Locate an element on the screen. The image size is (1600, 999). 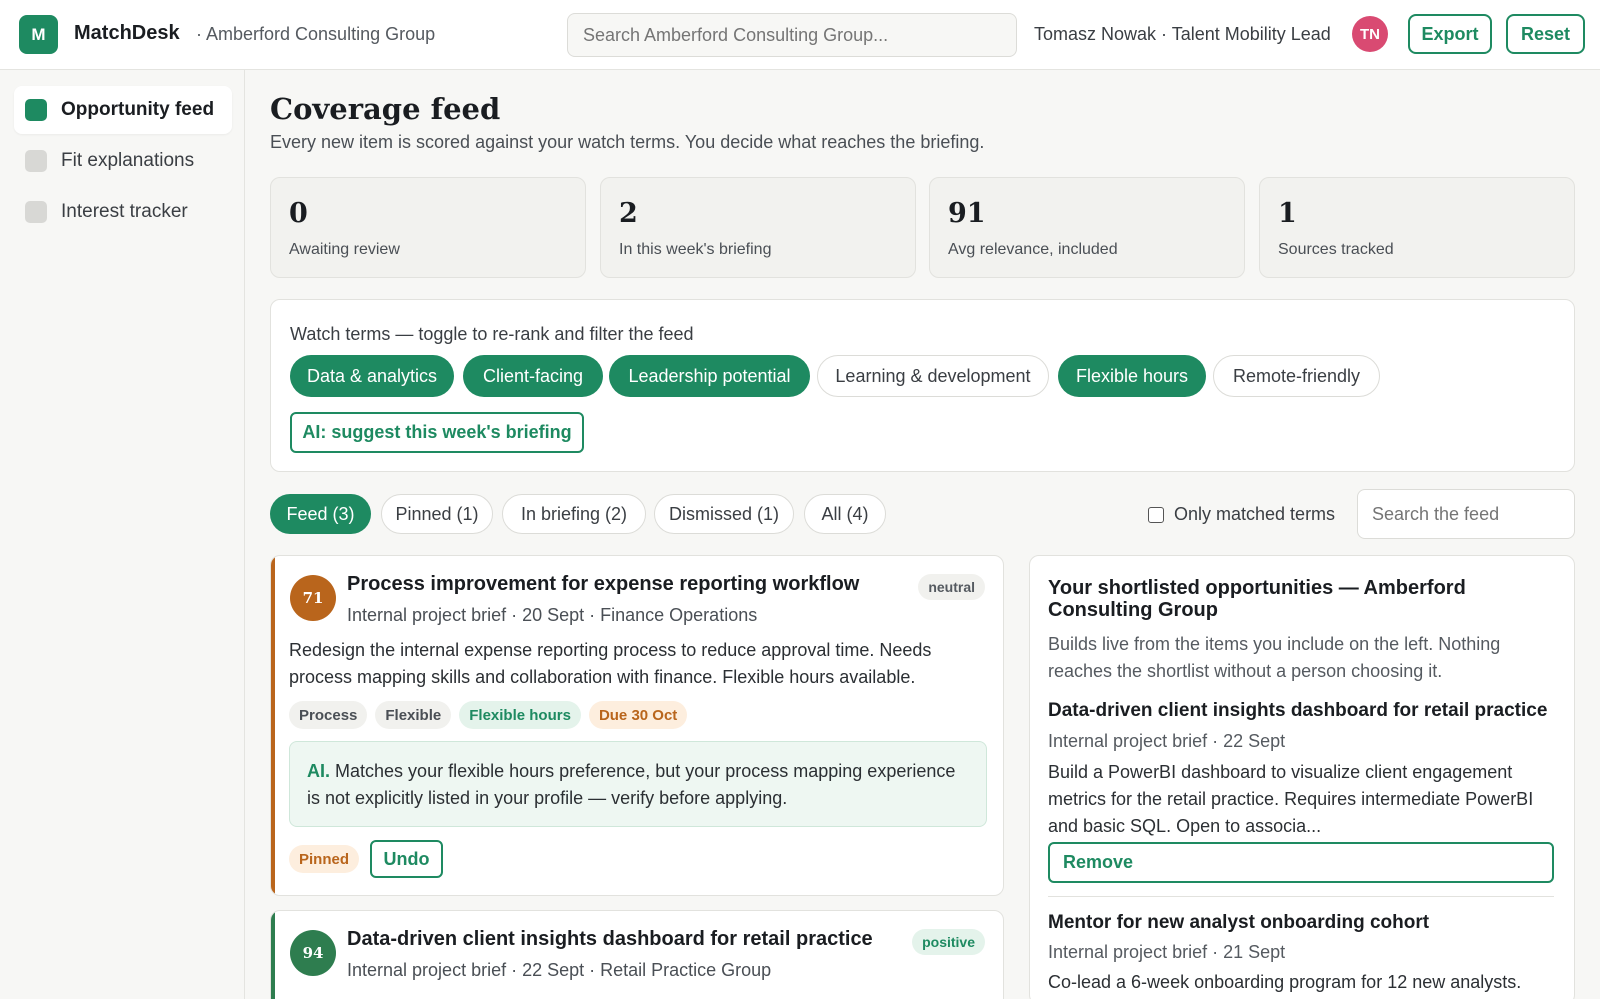
watch-term-learning-development: Learning & development is located at coordinates (933, 376).